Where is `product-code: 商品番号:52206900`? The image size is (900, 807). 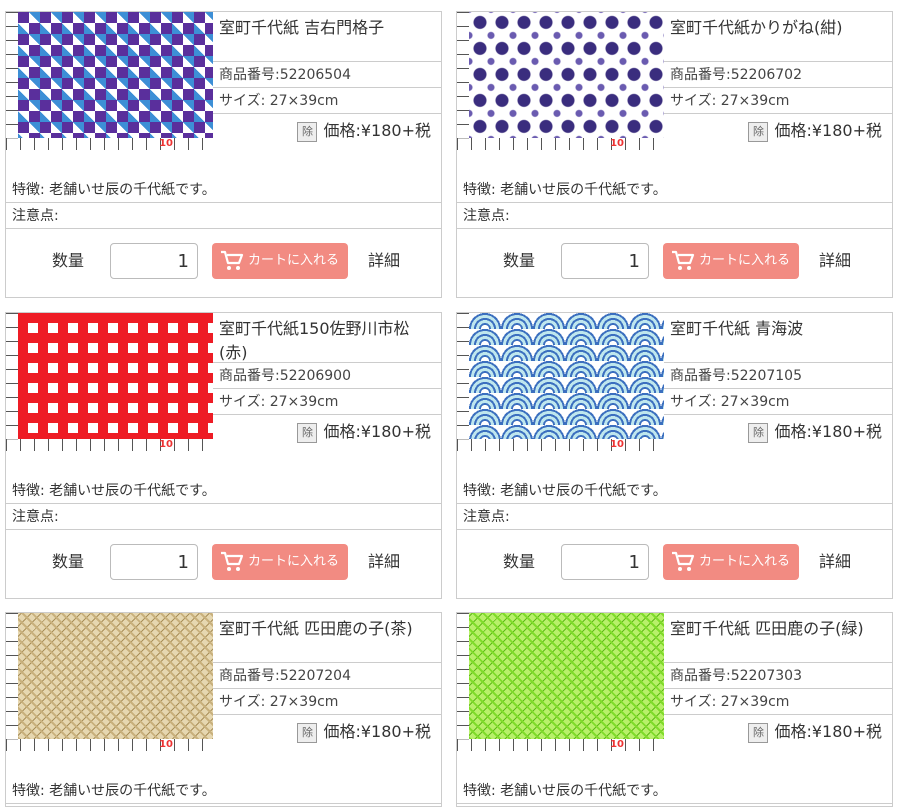
product-code: 商品番号:52206900 is located at coordinates (327, 376).